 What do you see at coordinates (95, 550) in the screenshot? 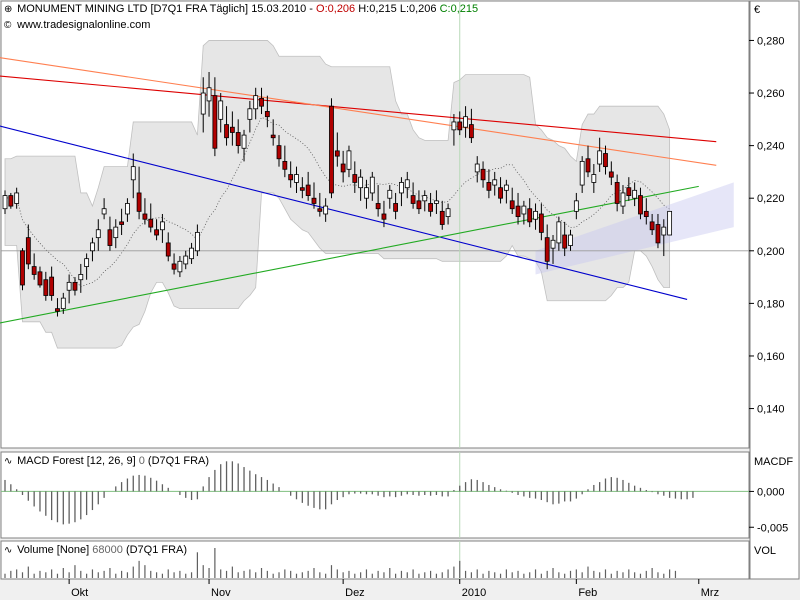
I see `volume-title: ∿ Volume [None] 68000 (D7Q1 FRA)` at bounding box center [95, 550].